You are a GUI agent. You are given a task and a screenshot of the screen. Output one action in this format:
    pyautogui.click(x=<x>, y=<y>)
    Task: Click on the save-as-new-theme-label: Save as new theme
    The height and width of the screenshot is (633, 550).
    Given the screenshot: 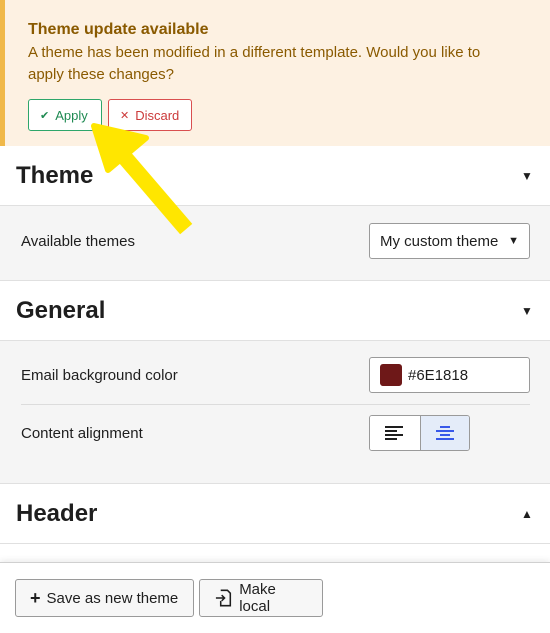 What is the action you would take?
    pyautogui.click(x=112, y=598)
    